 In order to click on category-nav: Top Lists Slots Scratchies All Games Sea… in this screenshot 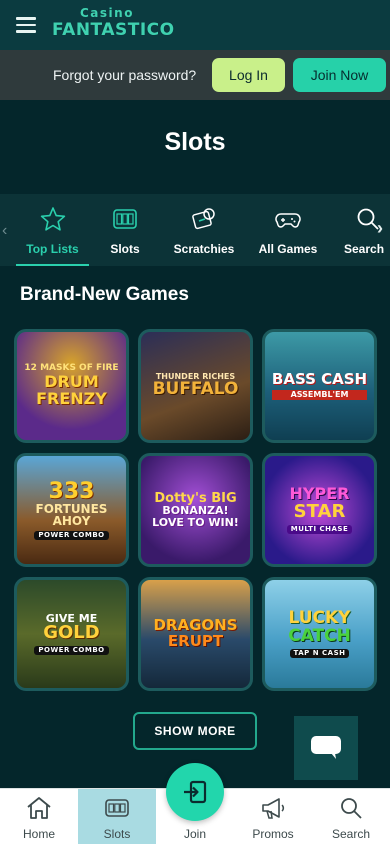, I will do `click(195, 230)`.